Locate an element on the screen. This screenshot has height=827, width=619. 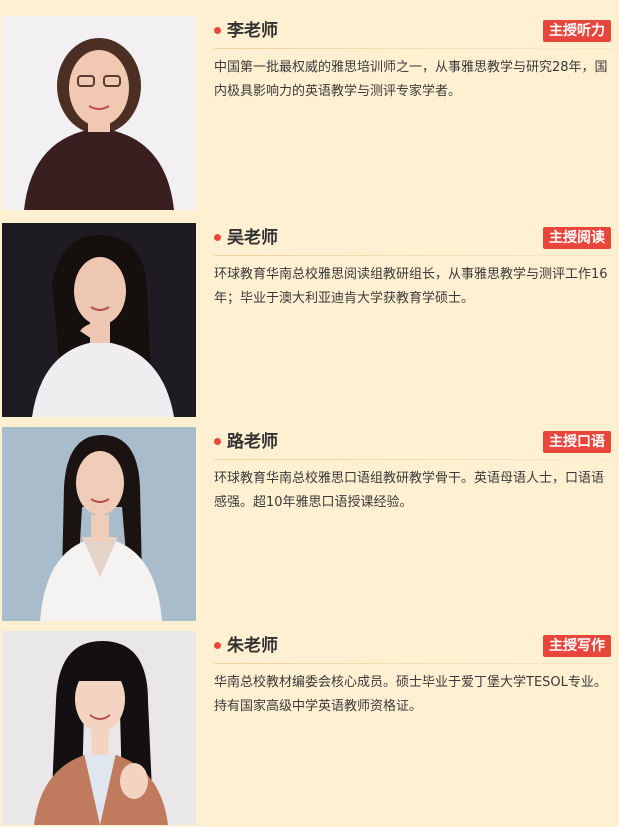
subject-badge: 主授阅读 is located at coordinates (577, 238).